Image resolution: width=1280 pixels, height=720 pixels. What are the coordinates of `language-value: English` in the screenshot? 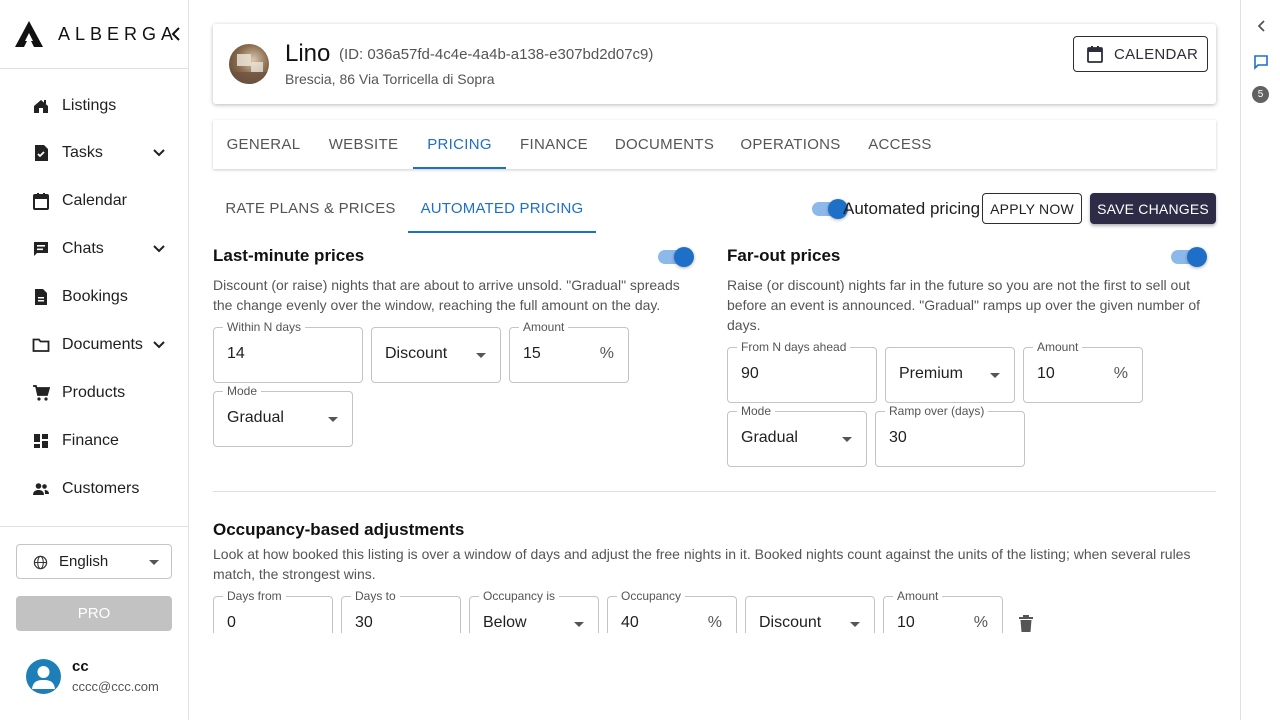 It's located at (84, 561).